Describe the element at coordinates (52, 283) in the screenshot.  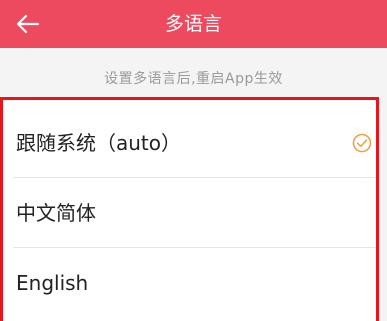
I see `language-option-label: English` at that location.